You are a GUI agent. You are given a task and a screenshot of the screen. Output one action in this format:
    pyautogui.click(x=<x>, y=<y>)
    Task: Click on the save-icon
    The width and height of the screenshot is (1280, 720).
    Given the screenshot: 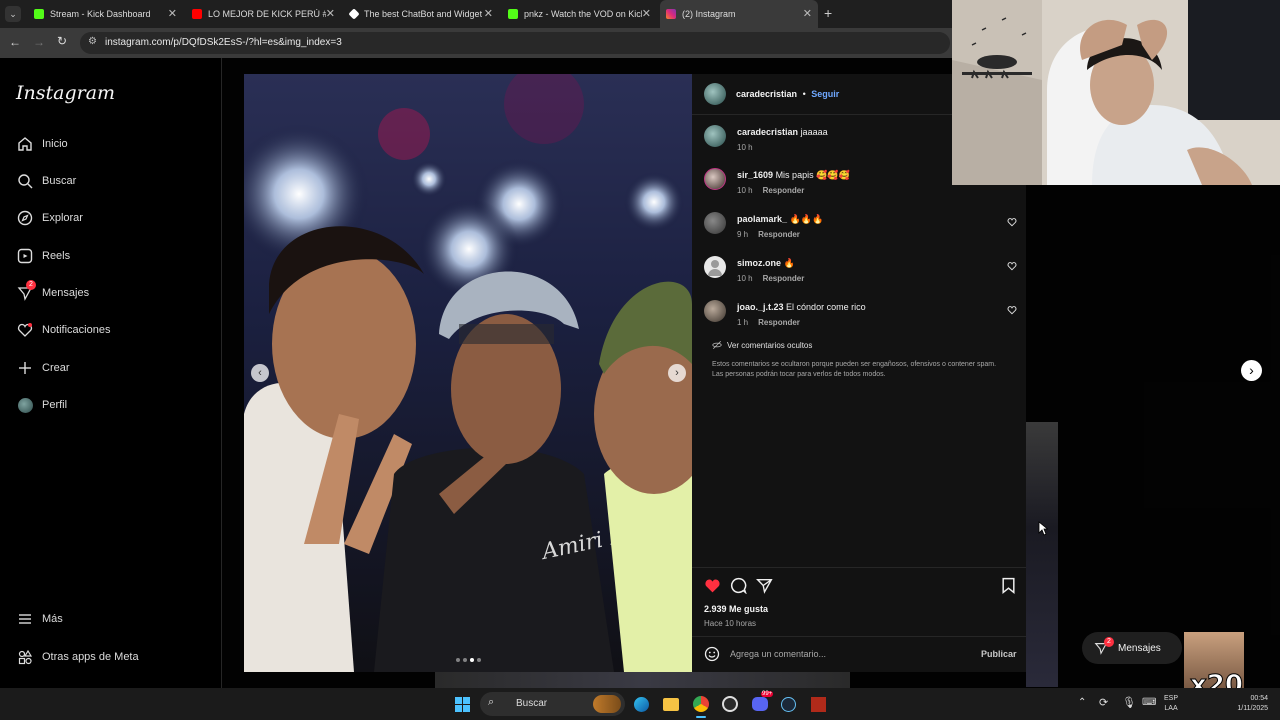 What is the action you would take?
    pyautogui.click(x=1008, y=585)
    